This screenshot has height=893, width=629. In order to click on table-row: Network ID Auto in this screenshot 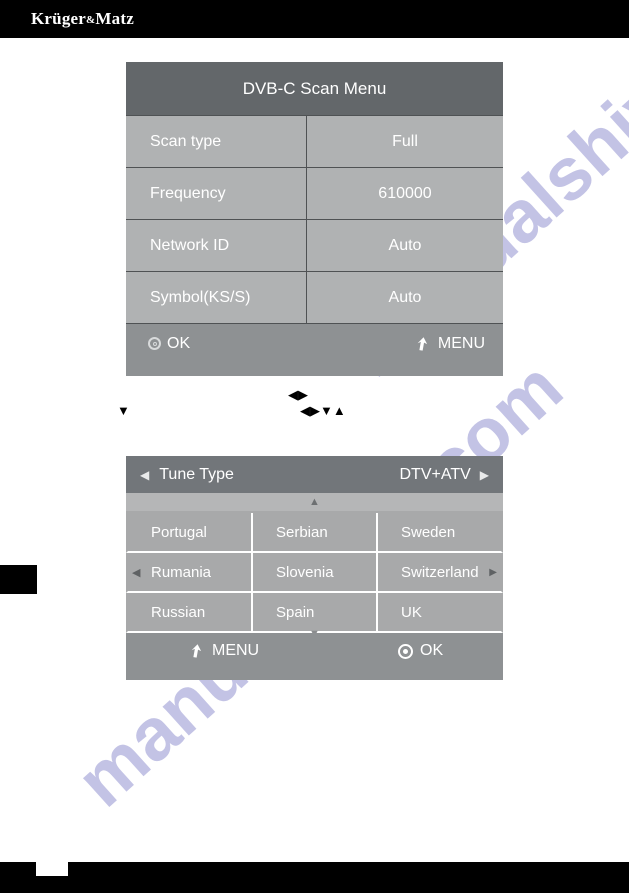, I will do `click(314, 246)`.